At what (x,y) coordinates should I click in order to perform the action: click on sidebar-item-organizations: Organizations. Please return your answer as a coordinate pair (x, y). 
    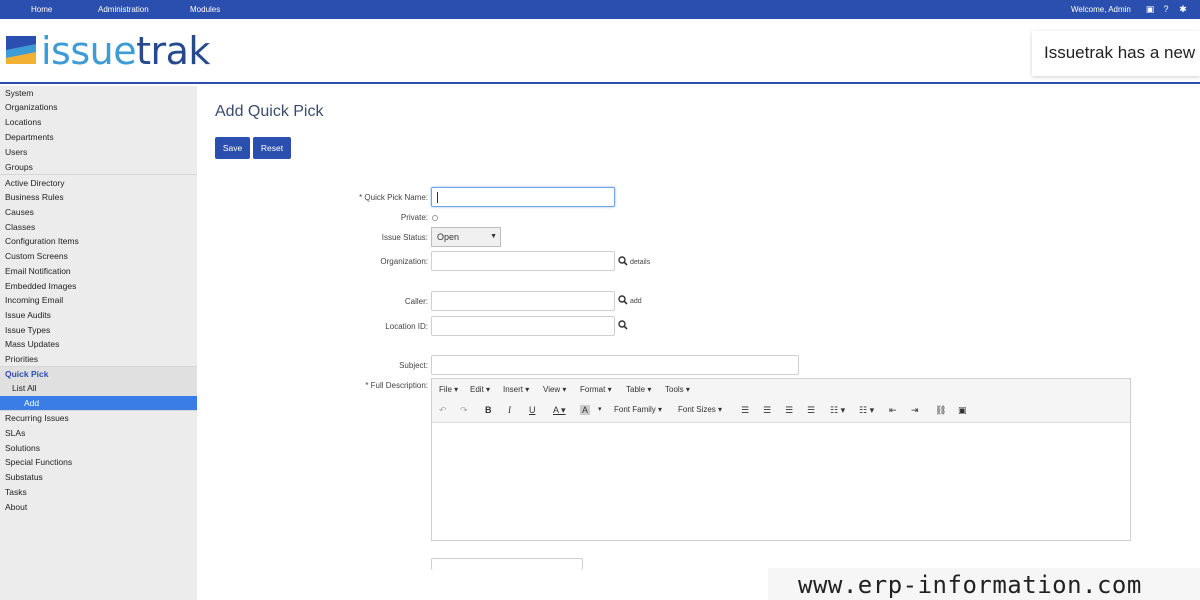
    Looking at the image, I should click on (31, 107).